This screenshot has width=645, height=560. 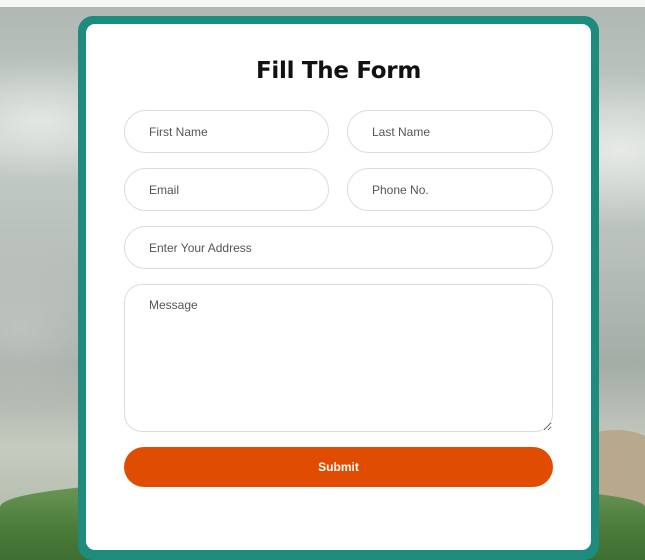 I want to click on form-title: Fill The Form, so click(x=338, y=71).